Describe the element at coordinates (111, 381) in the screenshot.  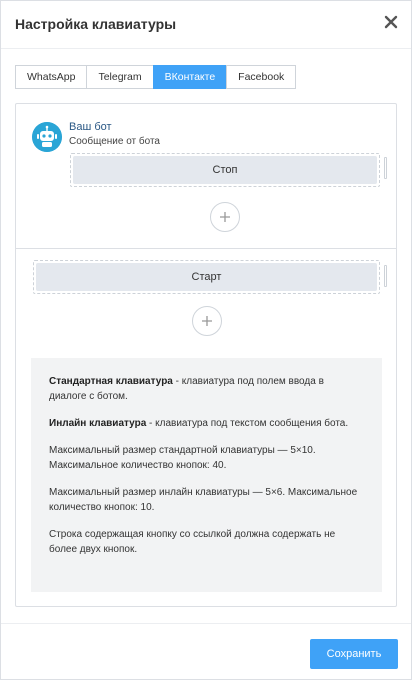
I see `info-standard-title: Стандартная клавиатура` at that location.